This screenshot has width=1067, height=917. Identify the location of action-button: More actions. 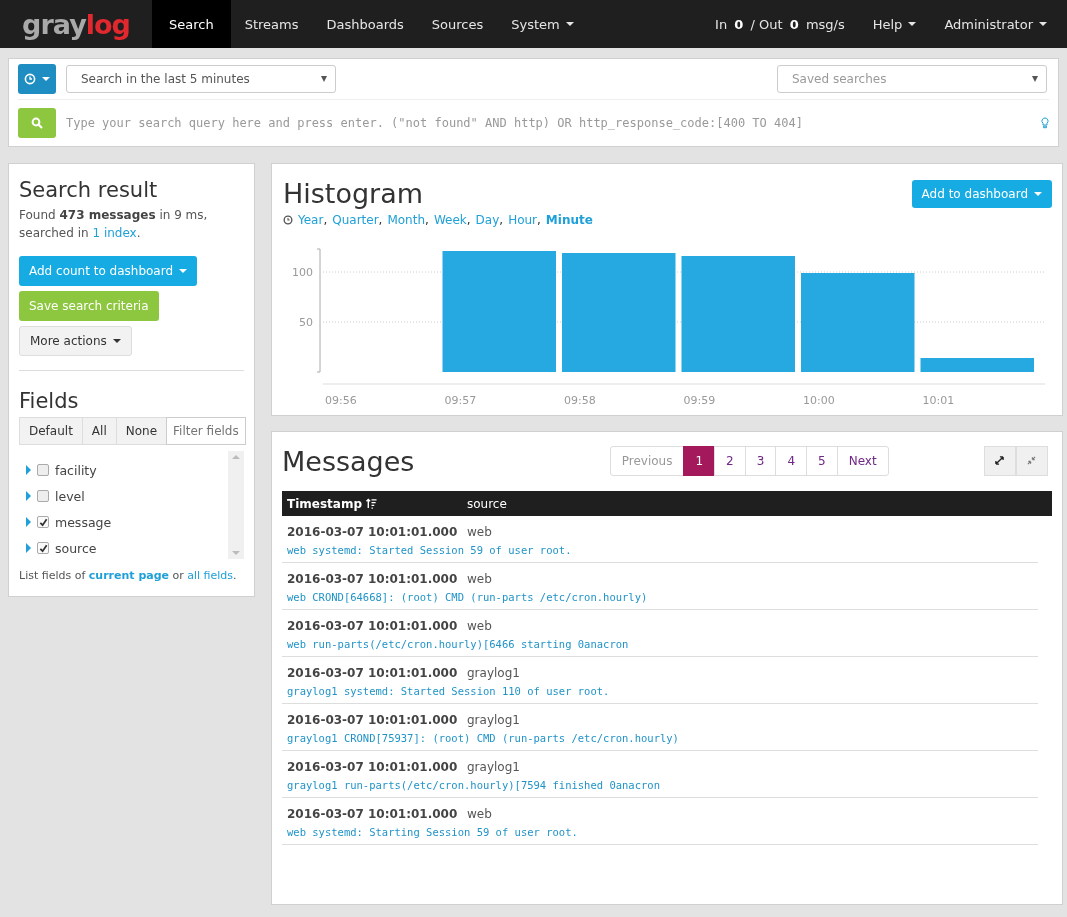
(75, 341).